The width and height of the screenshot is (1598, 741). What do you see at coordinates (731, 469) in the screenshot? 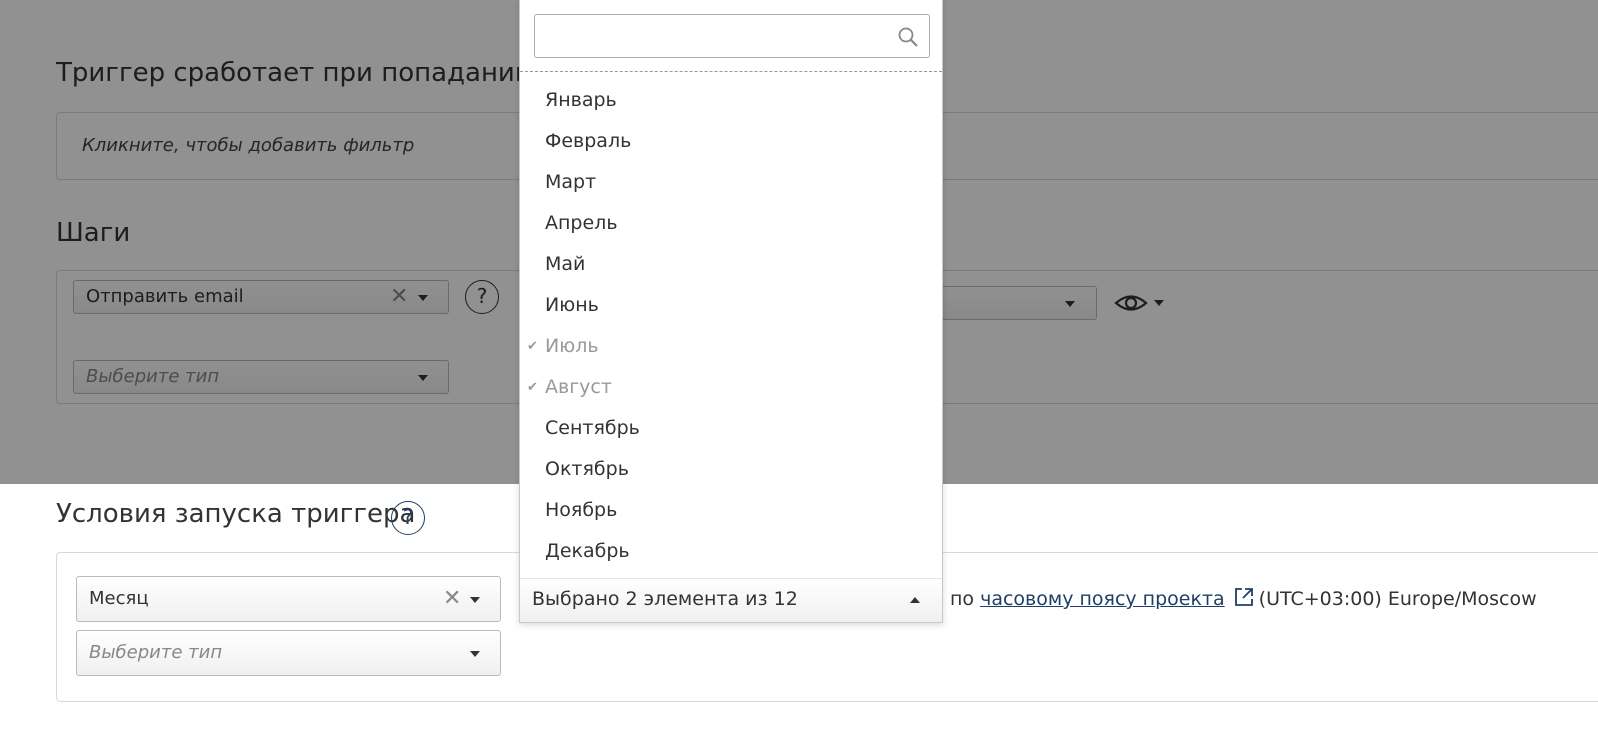
I see `month-option: Октябрь` at bounding box center [731, 469].